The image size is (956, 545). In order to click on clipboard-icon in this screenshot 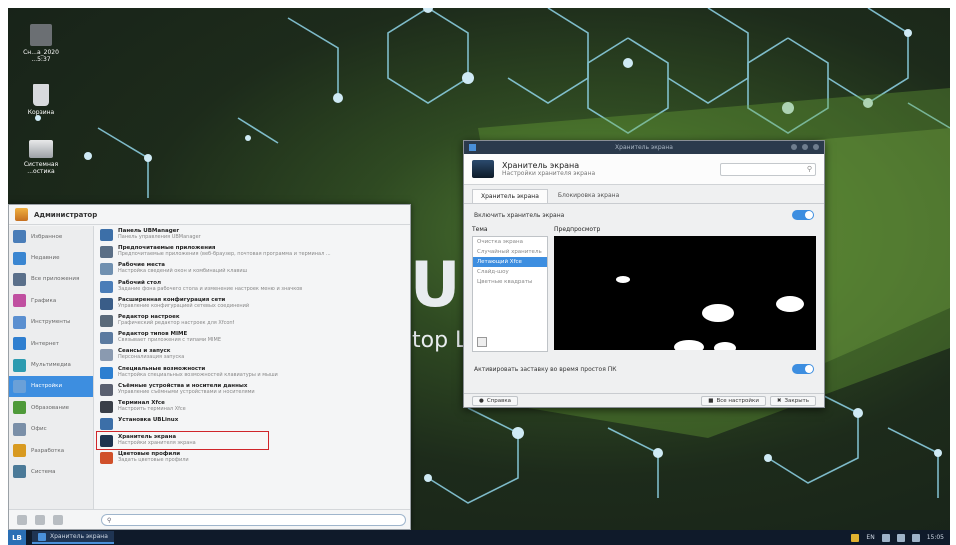, I will do `click(885, 537)`.